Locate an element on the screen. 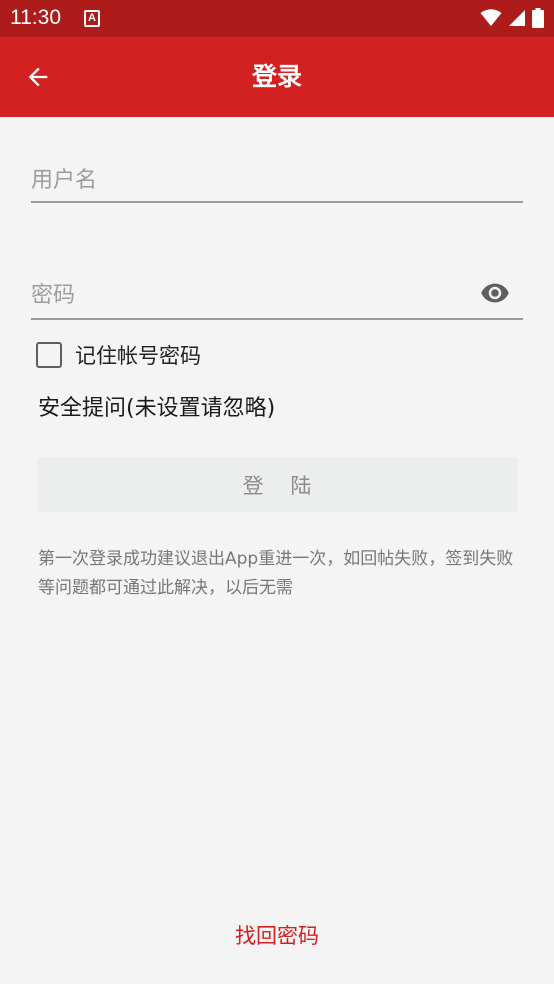  notification-icon: A is located at coordinates (92, 18).